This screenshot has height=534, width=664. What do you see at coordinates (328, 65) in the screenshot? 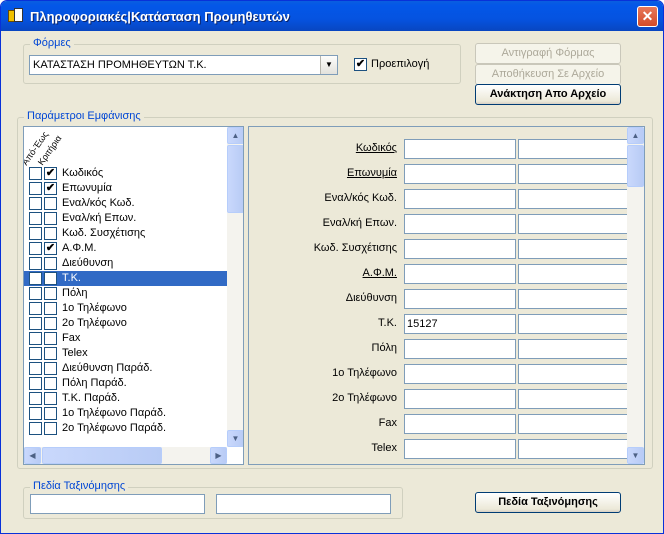
I see `chevron-down-icon: ▼` at bounding box center [328, 65].